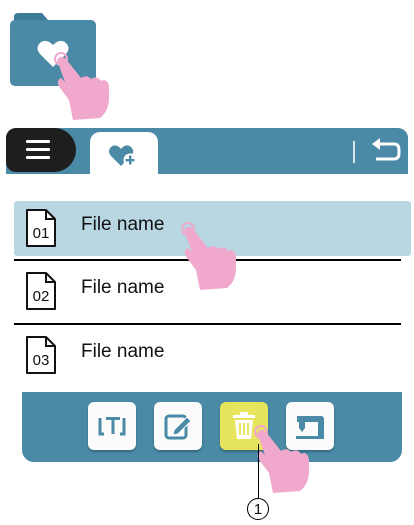  I want to click on edit-button, so click(178, 426).